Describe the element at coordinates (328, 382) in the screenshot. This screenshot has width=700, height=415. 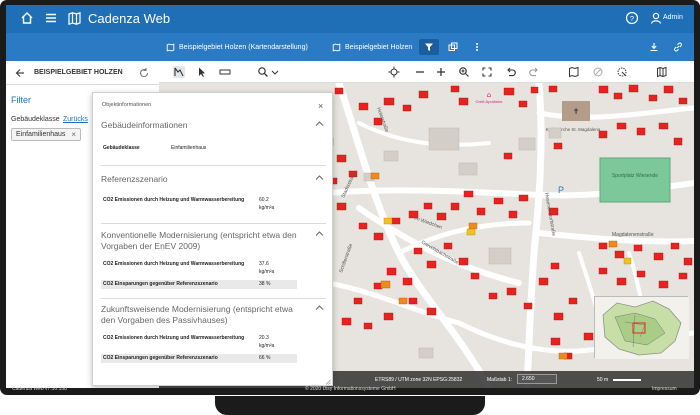
I see `resize-handle-icon` at that location.